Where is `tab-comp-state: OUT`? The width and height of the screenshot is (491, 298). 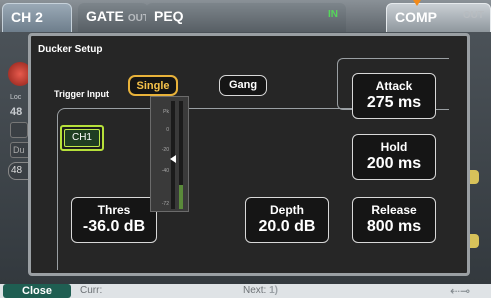 tab-comp-state: OUT is located at coordinates (473, 15).